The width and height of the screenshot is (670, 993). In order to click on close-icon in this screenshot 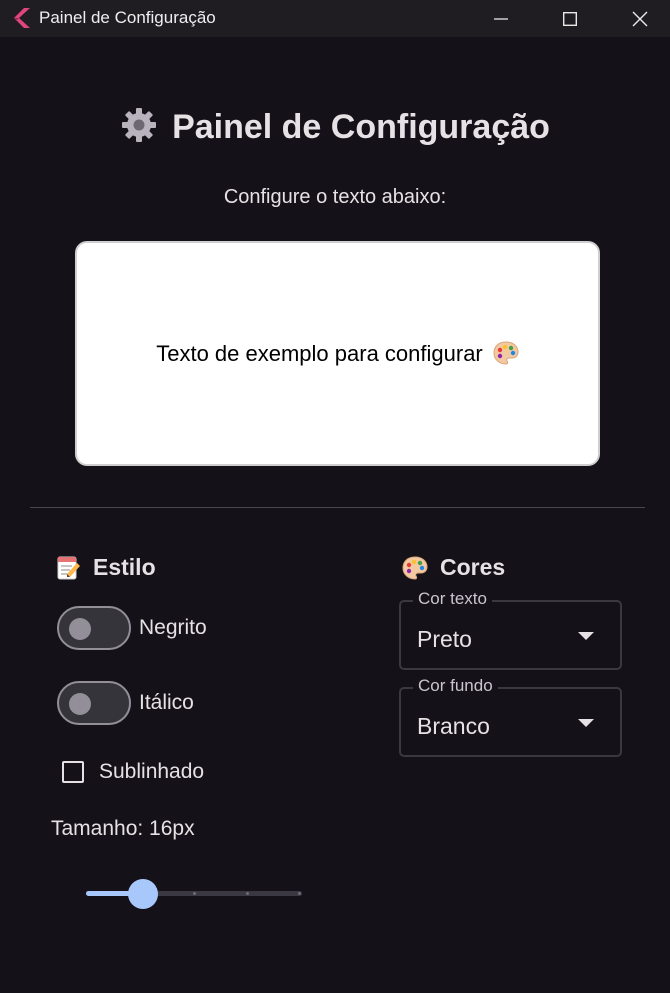, I will do `click(640, 18)`.